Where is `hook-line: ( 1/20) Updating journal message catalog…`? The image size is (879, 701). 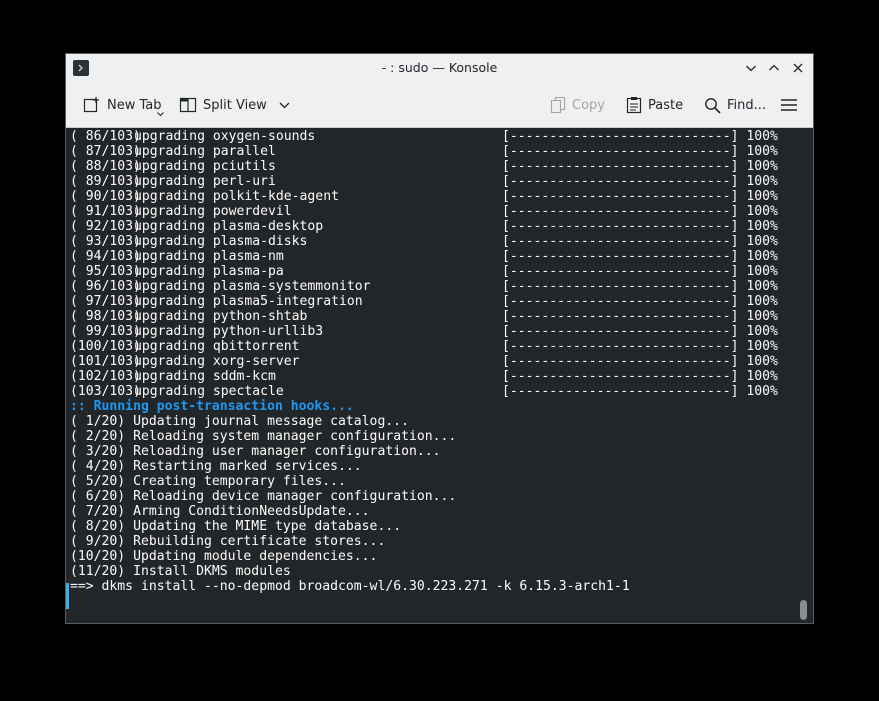 hook-line: ( 1/20) Updating journal message catalog… is located at coordinates (239, 421).